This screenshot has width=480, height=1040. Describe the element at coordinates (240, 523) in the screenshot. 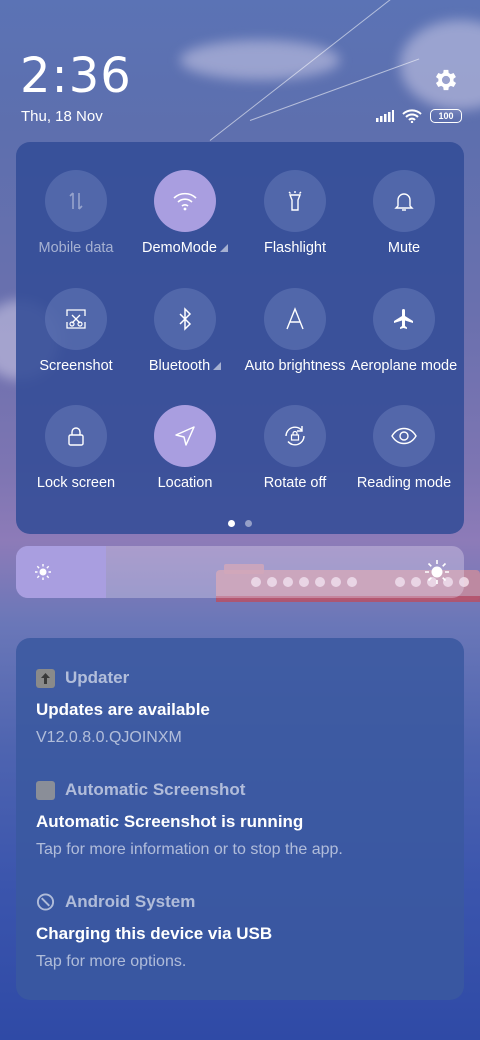

I see `page-indicator` at that location.